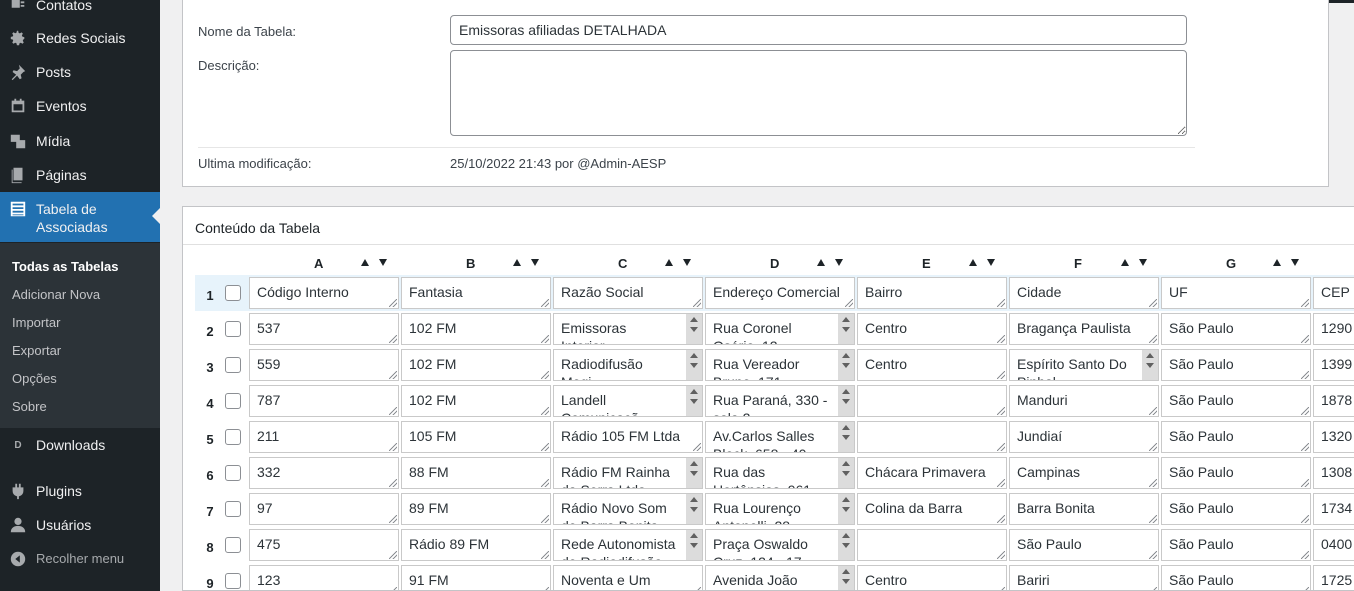  Describe the element at coordinates (1084, 401) in the screenshot. I see `table-cell: Manduri` at that location.